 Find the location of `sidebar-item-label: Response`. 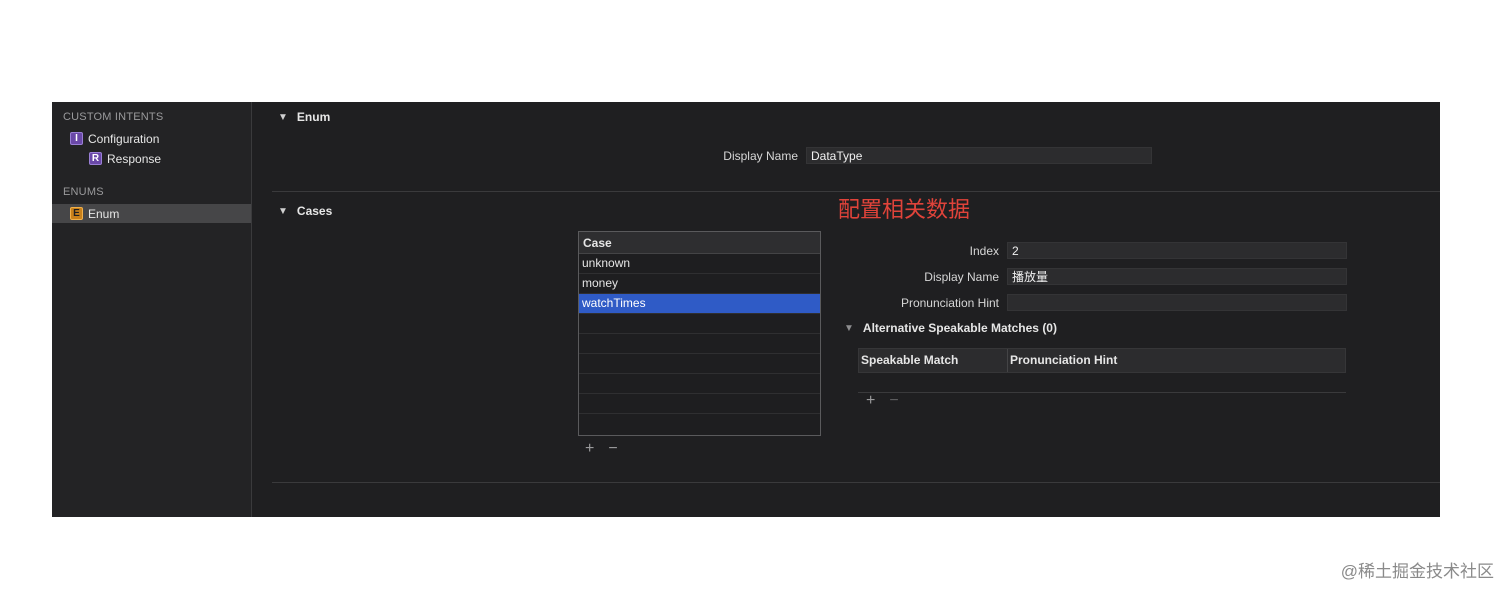

sidebar-item-label: Response is located at coordinates (134, 158).